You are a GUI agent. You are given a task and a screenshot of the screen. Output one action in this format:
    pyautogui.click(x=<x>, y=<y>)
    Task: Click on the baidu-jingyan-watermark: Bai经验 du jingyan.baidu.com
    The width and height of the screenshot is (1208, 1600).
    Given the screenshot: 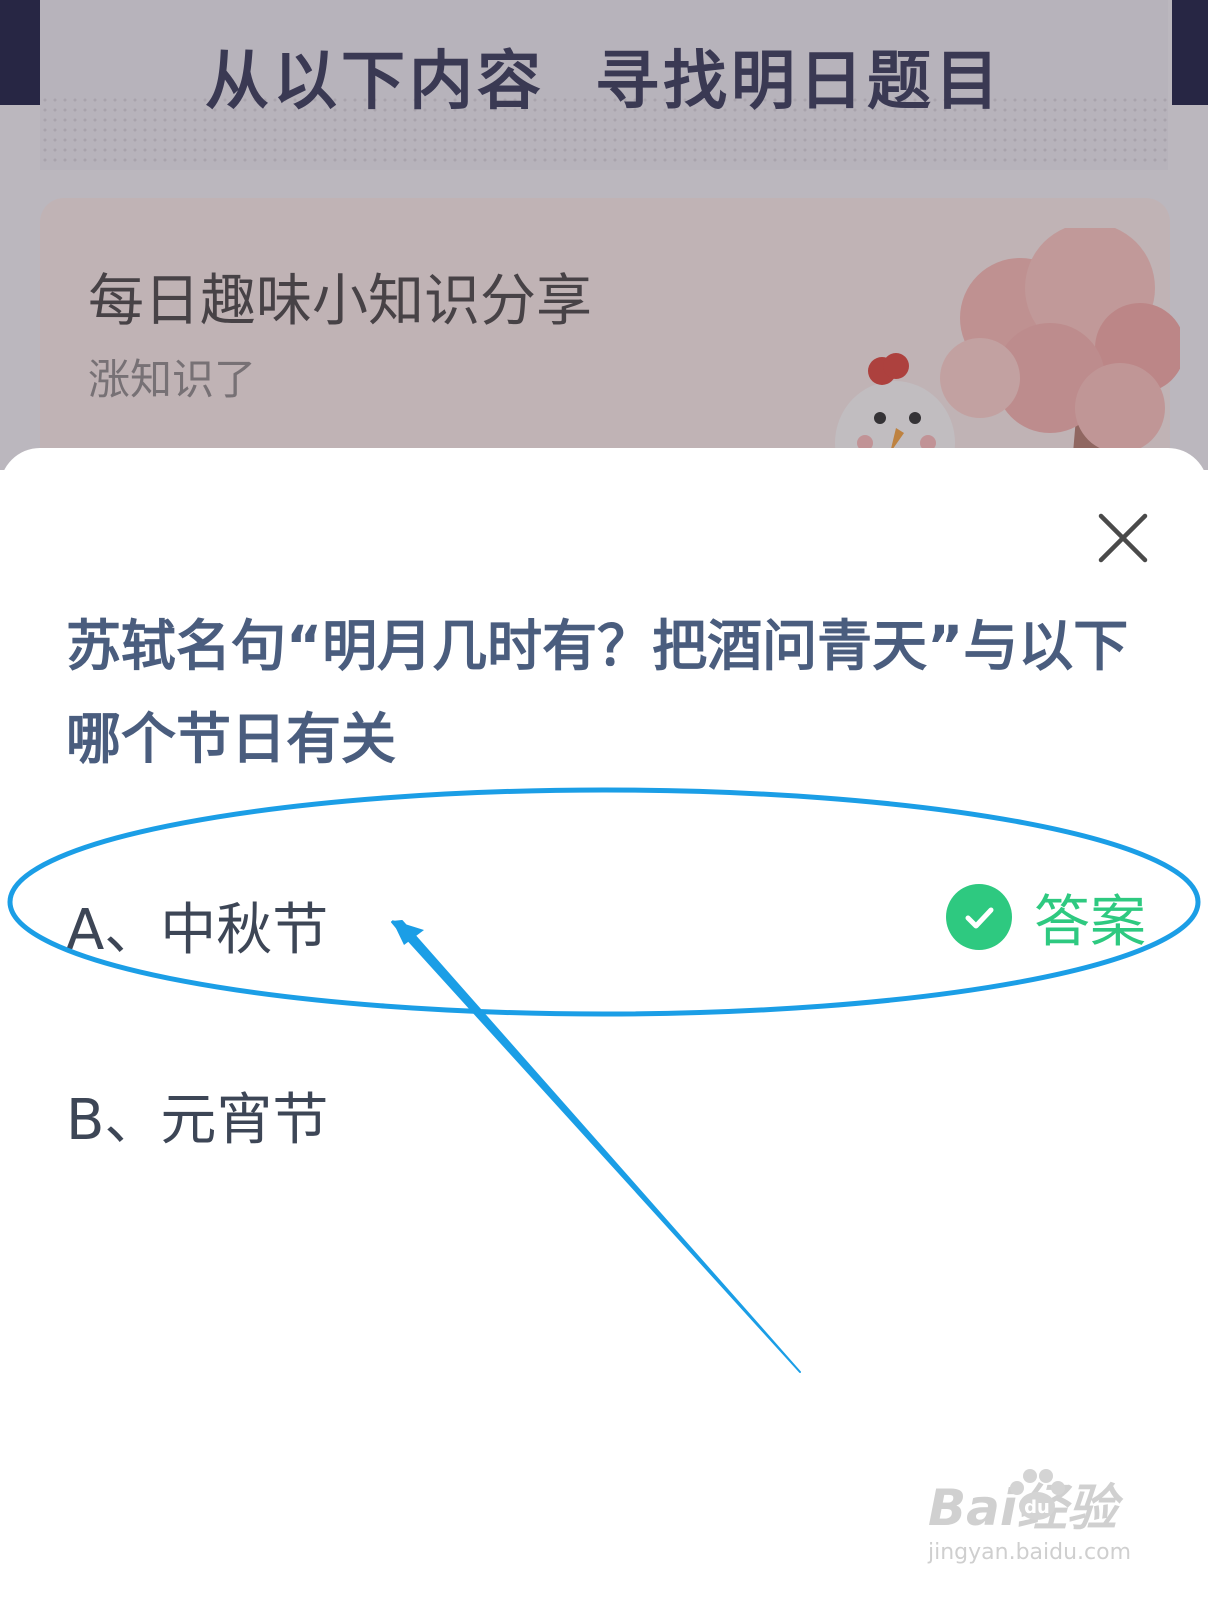 What is the action you would take?
    pyautogui.click(x=1053, y=1523)
    